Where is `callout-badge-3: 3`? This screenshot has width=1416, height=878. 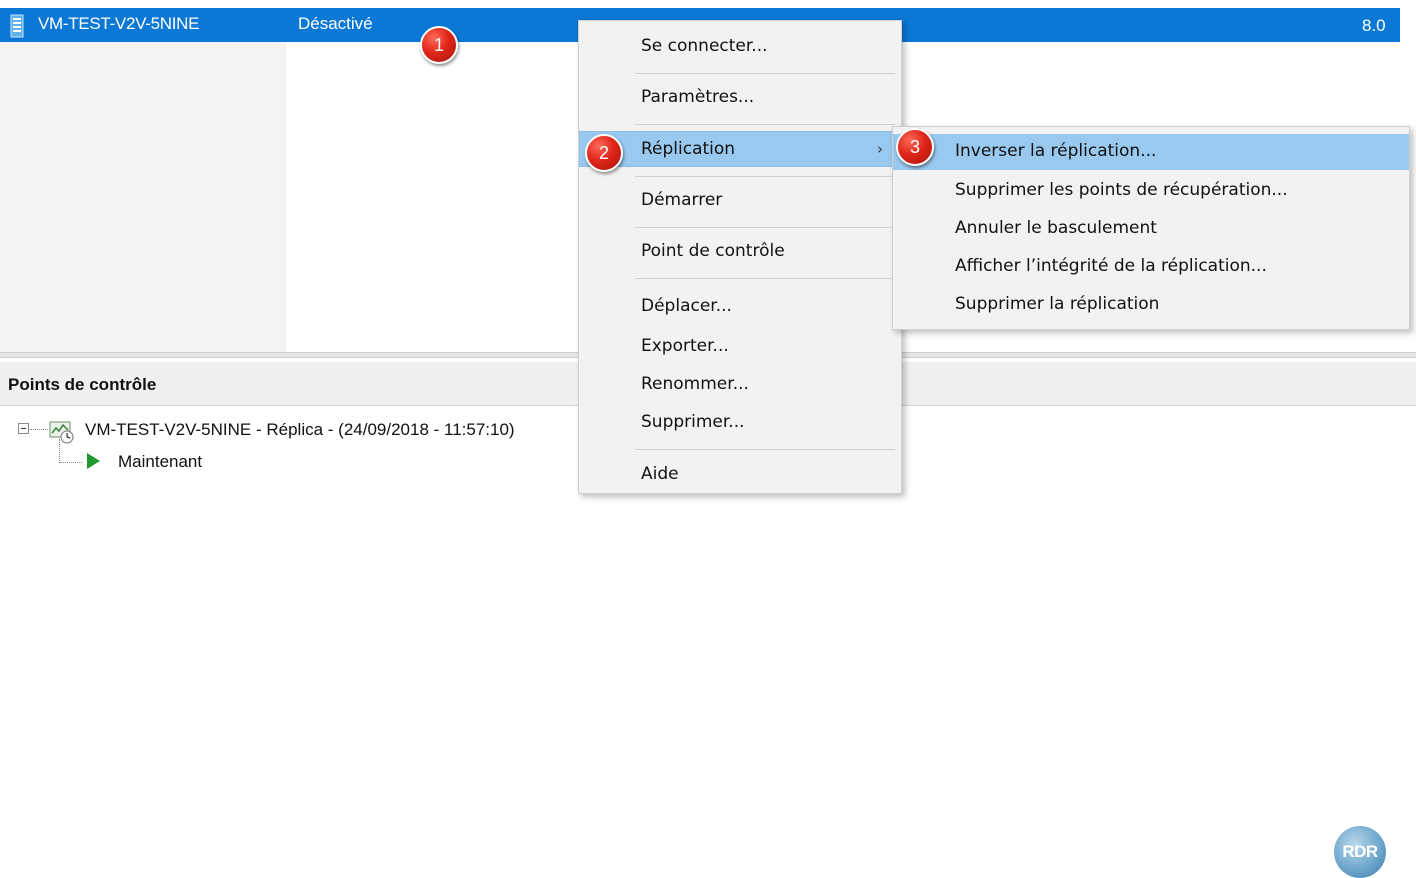 callout-badge-3: 3 is located at coordinates (915, 147).